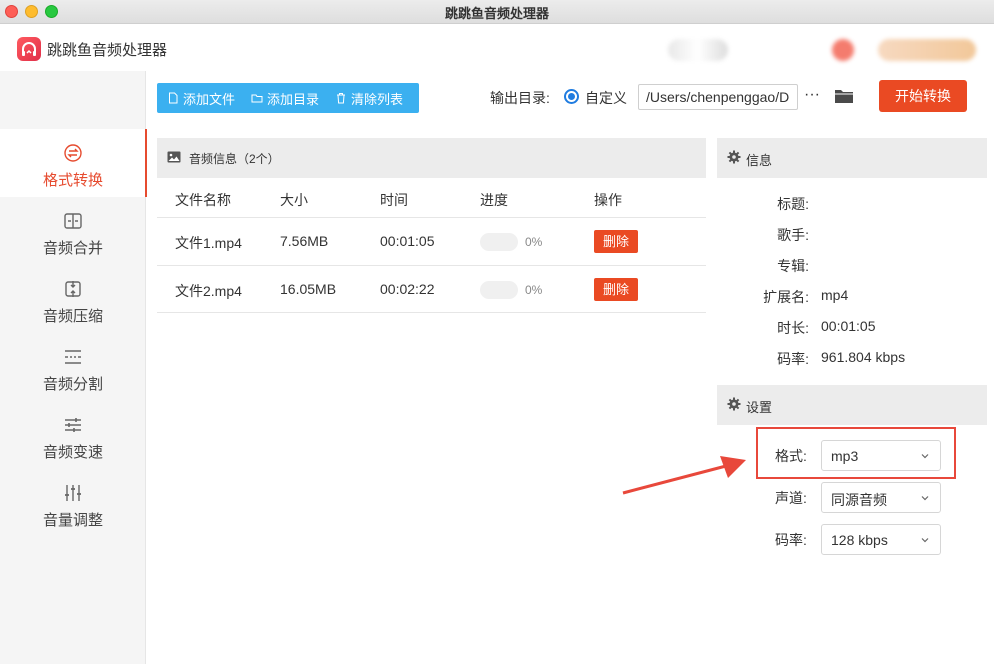  I want to click on sidebar-item-audio-compress: 音频压缩, so click(73, 299).